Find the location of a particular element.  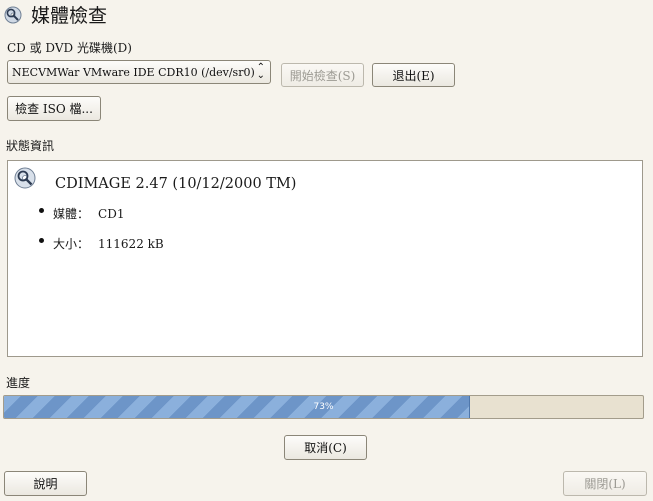

drive-select: NECVMWar VMware IDE CDR10 (/dev/sr0) ⌃ ⌄ is located at coordinates (139, 72).